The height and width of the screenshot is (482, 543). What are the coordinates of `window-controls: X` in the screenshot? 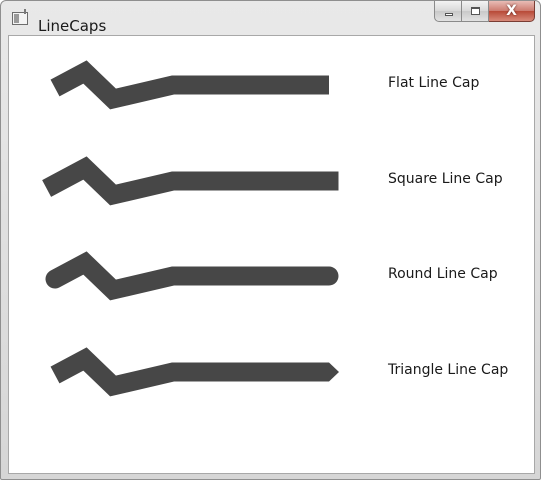 It's located at (484, 11).